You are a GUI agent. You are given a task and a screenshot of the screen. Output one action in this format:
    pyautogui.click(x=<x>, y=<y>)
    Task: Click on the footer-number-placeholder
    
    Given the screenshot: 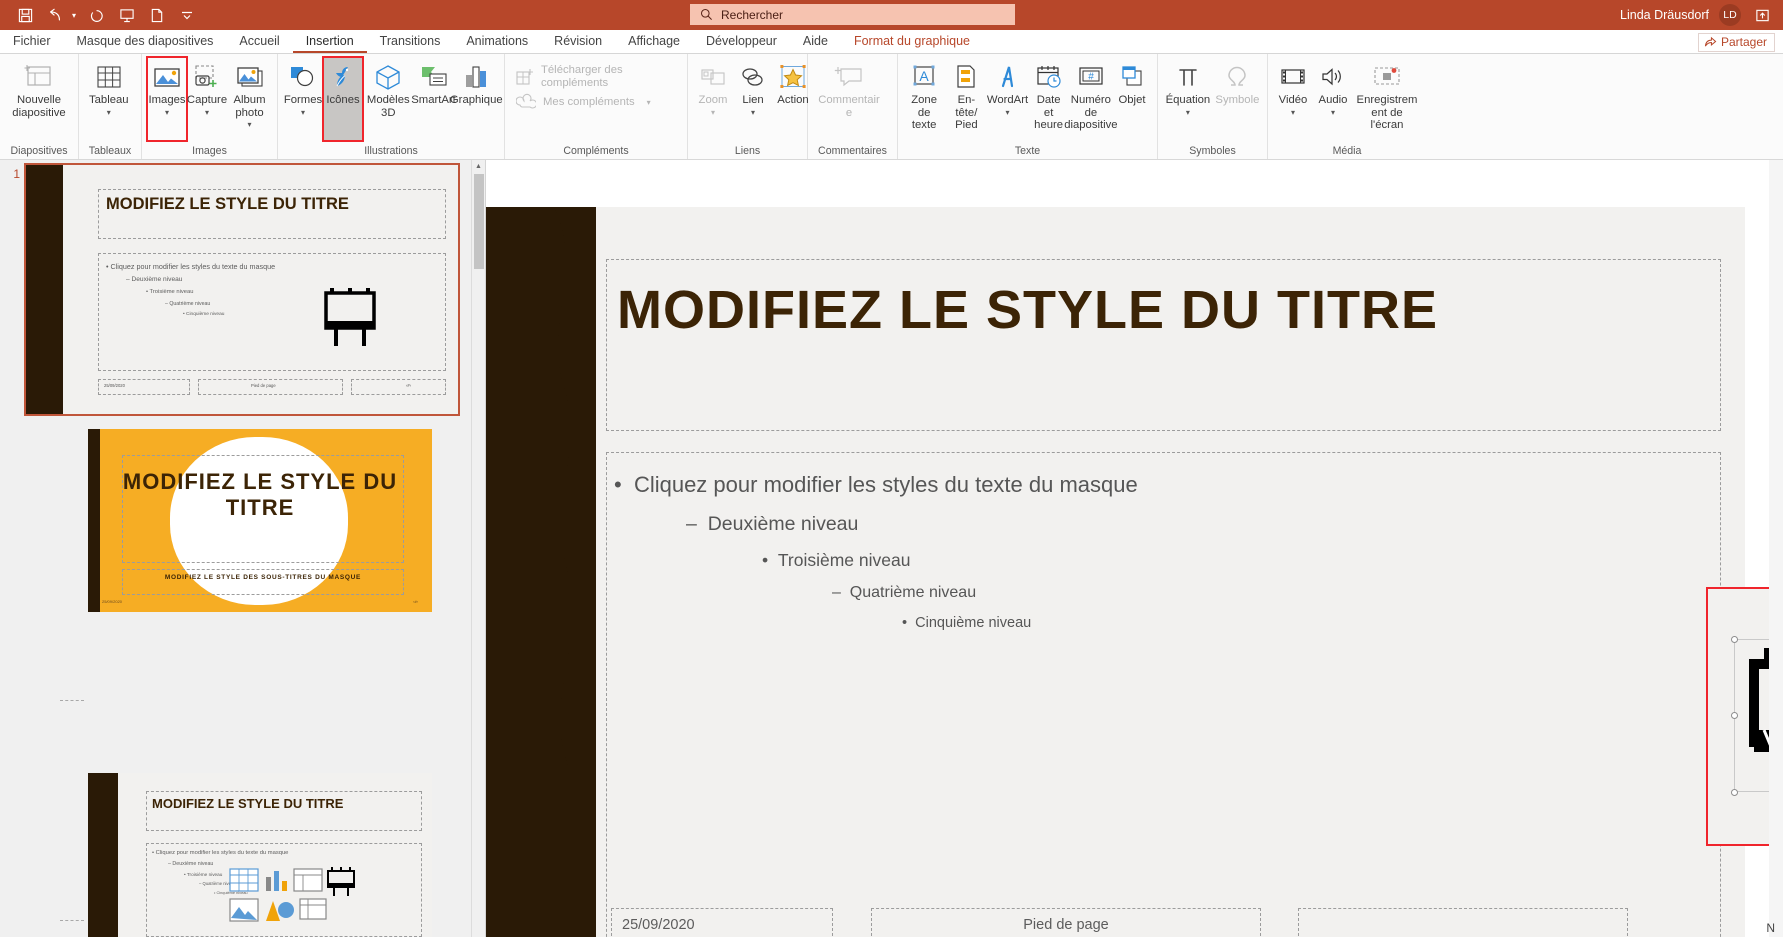 What is the action you would take?
    pyautogui.click(x=1463, y=922)
    